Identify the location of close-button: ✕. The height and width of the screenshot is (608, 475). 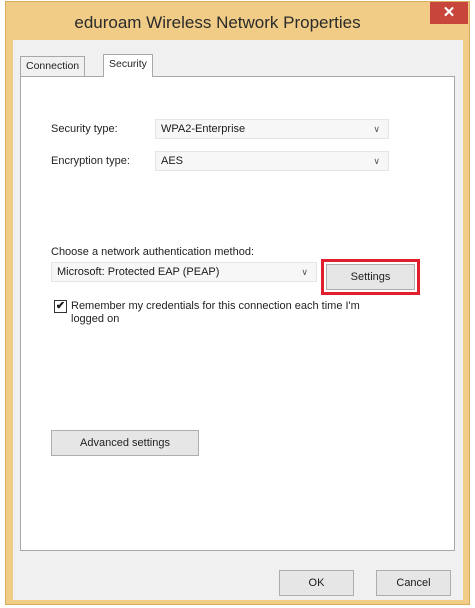
(449, 13).